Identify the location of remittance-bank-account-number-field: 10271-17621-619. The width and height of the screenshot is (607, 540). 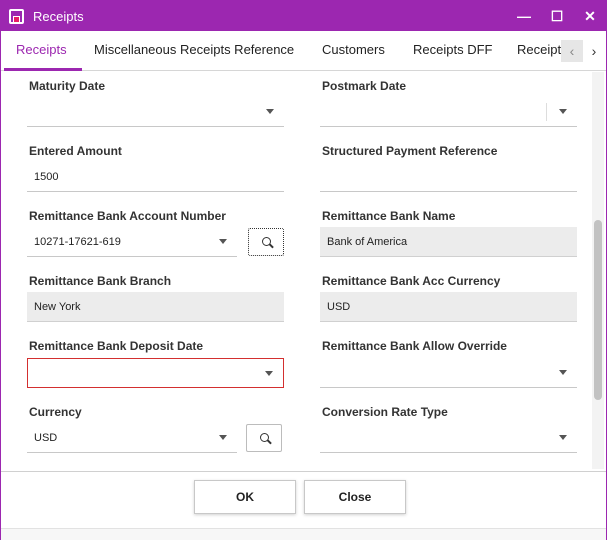
(132, 242).